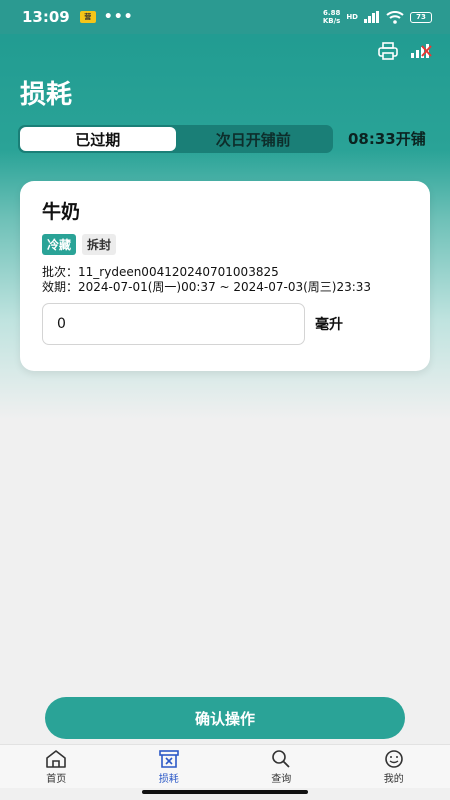 The height and width of the screenshot is (800, 450). Describe the element at coordinates (61, 212) in the screenshot. I see `item-name: 牛奶` at that location.